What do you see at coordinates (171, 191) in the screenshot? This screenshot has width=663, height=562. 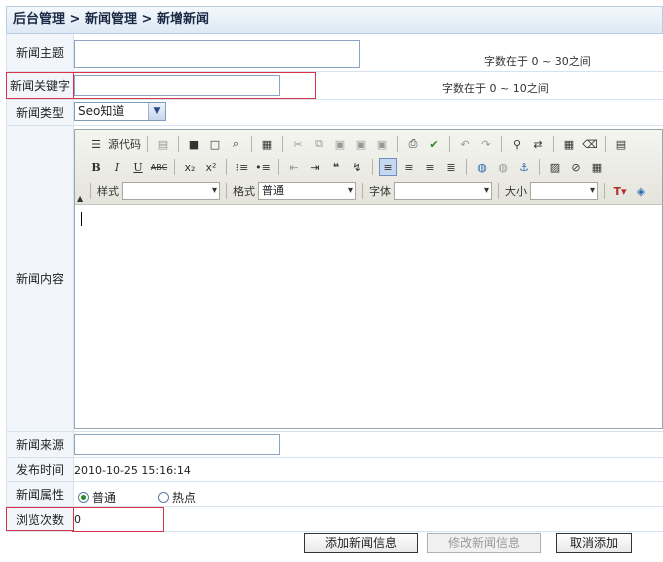 I see `style-dropdown` at bounding box center [171, 191].